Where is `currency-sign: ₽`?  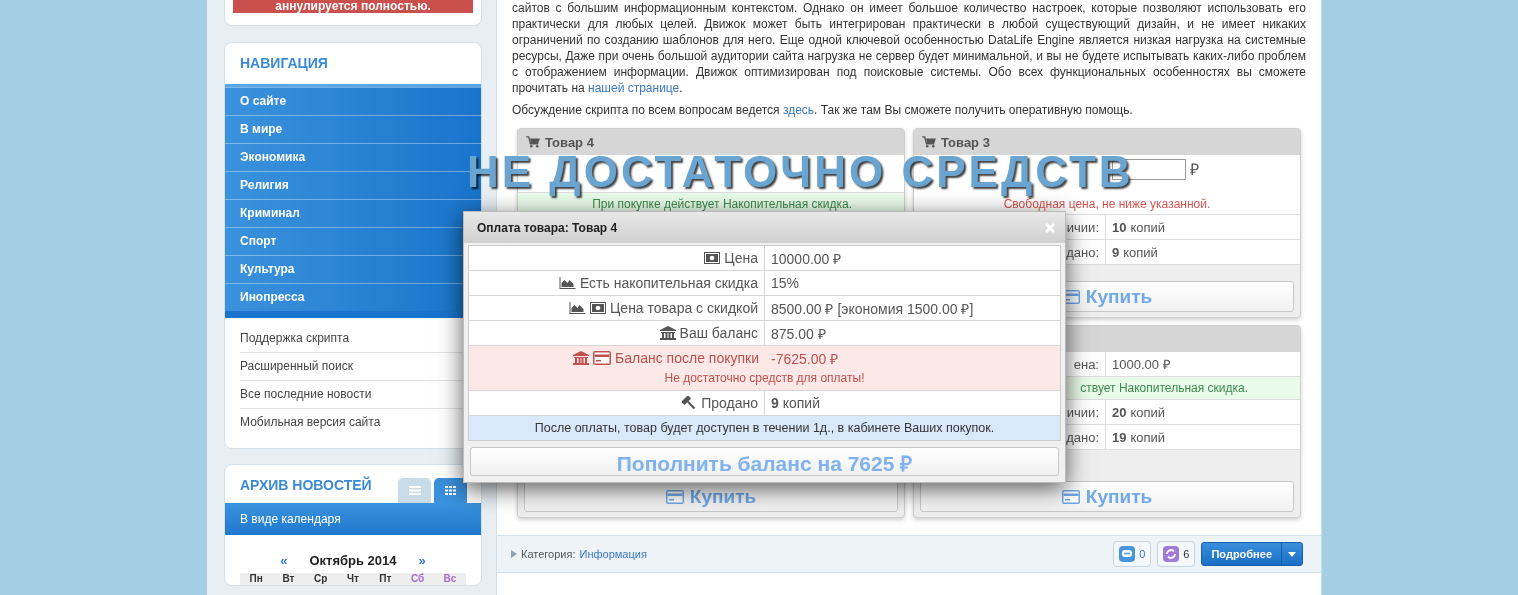
currency-sign: ₽ is located at coordinates (1194, 170).